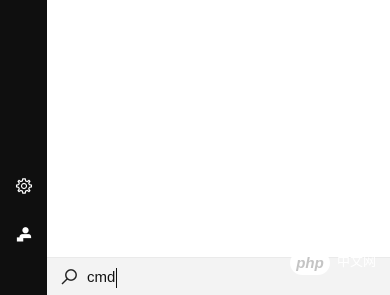 The height and width of the screenshot is (295, 390). I want to click on gear-icon, so click(23, 186).